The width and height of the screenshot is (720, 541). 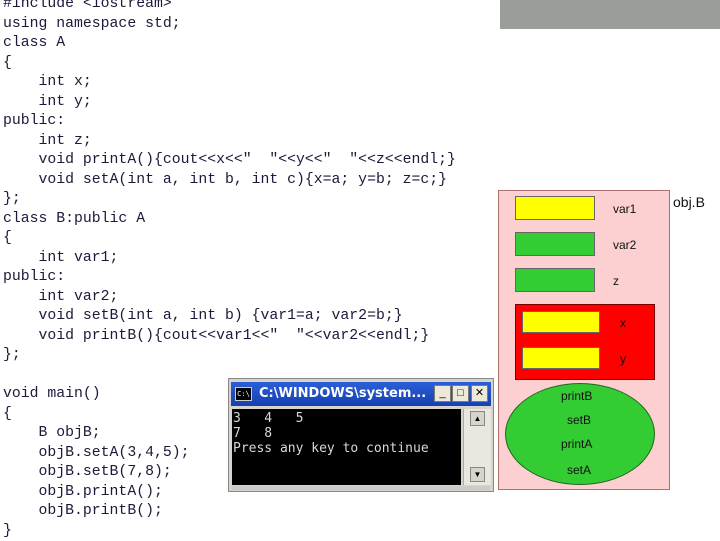 I want to click on var2-label: var2, so click(x=624, y=245).